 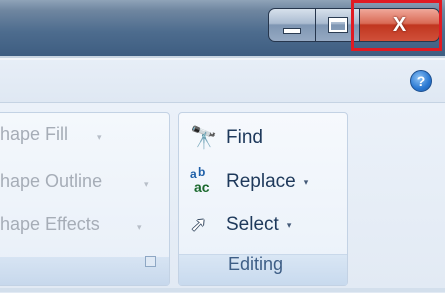 I want to click on select-label: Select, so click(x=252, y=224).